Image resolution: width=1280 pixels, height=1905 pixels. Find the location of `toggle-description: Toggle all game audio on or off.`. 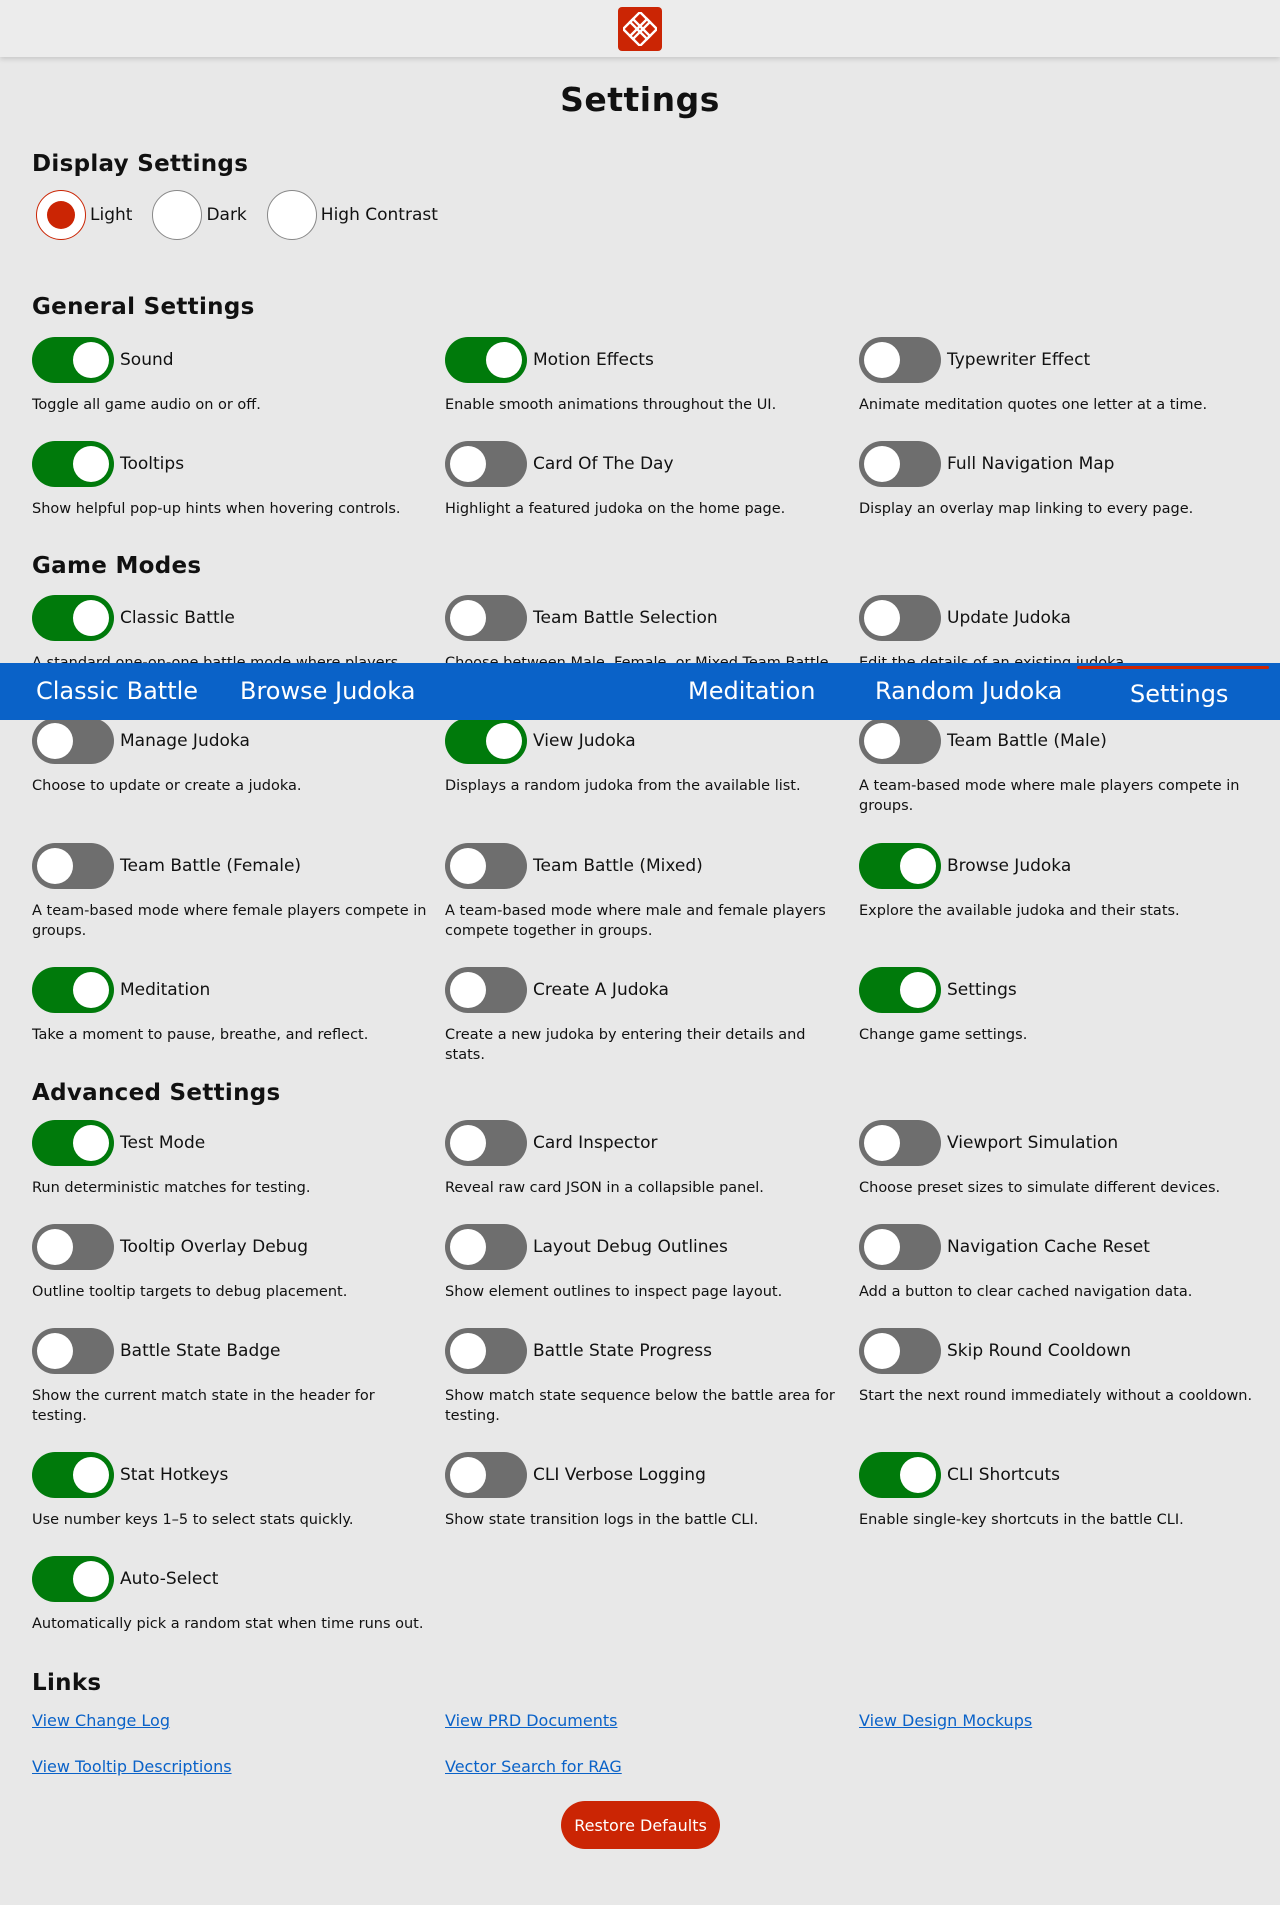

toggle-description: Toggle all game audio on or off. is located at coordinates (146, 405).